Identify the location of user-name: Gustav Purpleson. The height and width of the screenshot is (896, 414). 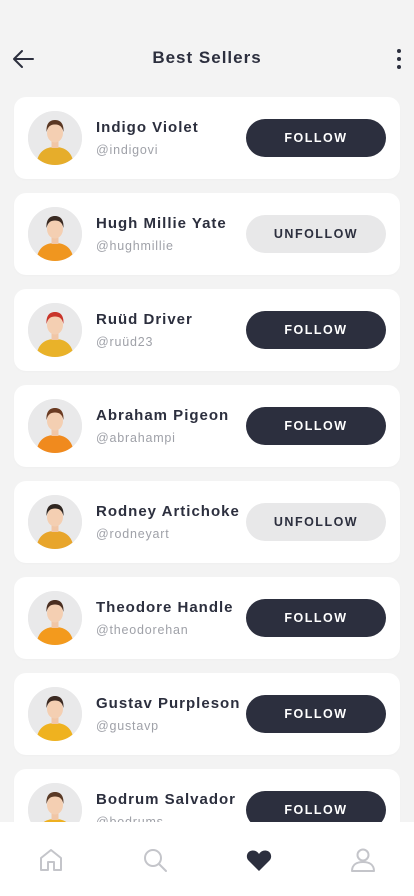
(168, 703).